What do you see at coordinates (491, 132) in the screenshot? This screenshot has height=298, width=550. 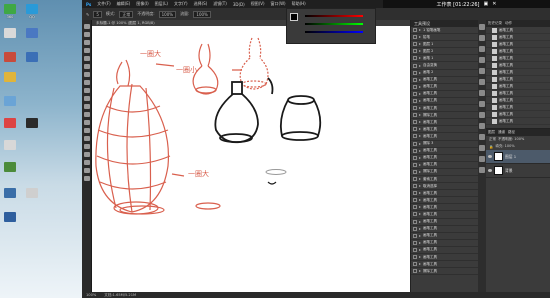 I see `tab-layers: 图层` at bounding box center [491, 132].